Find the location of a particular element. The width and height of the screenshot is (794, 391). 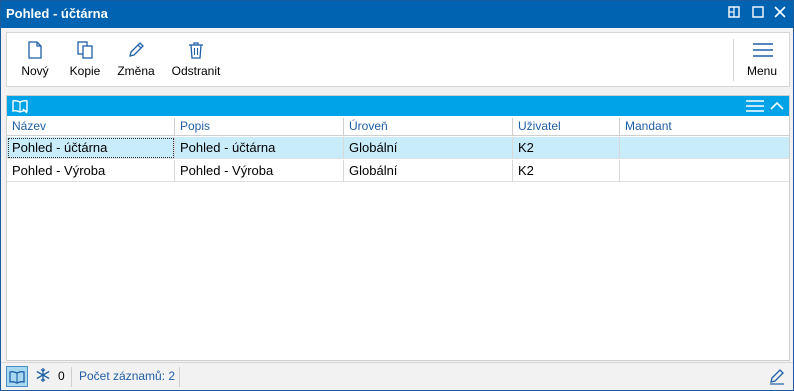

new-button-label: Nový is located at coordinates (35, 71).